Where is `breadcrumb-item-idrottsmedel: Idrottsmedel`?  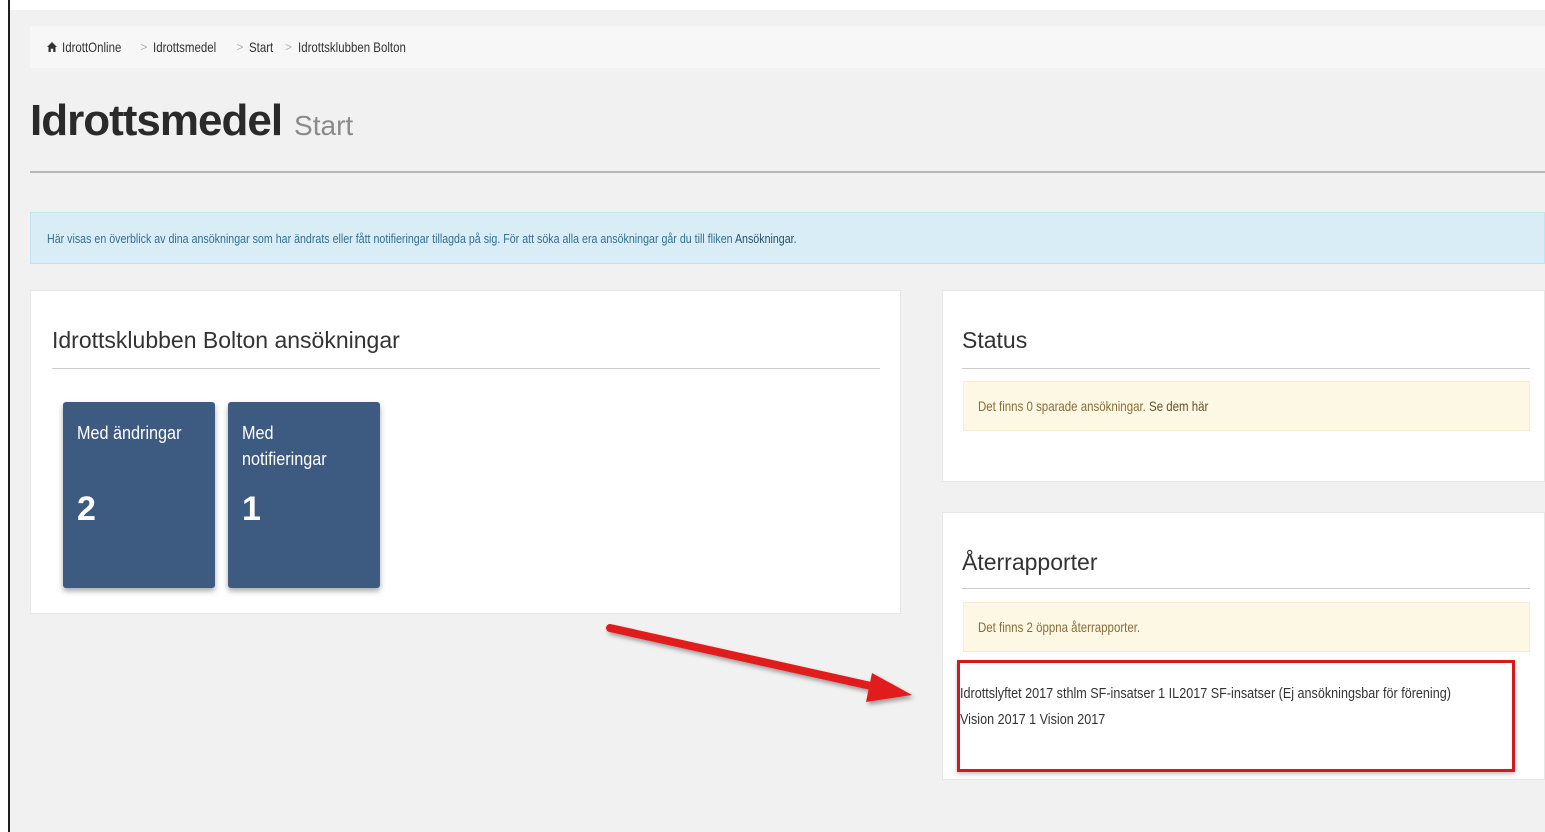
breadcrumb-item-idrottsmedel: Idrottsmedel is located at coordinates (184, 47).